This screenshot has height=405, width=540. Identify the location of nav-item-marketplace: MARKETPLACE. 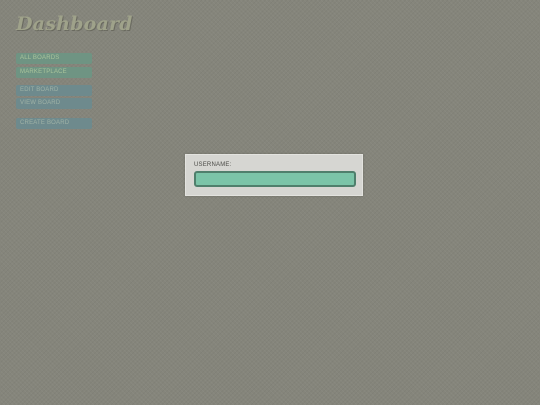
(54, 72).